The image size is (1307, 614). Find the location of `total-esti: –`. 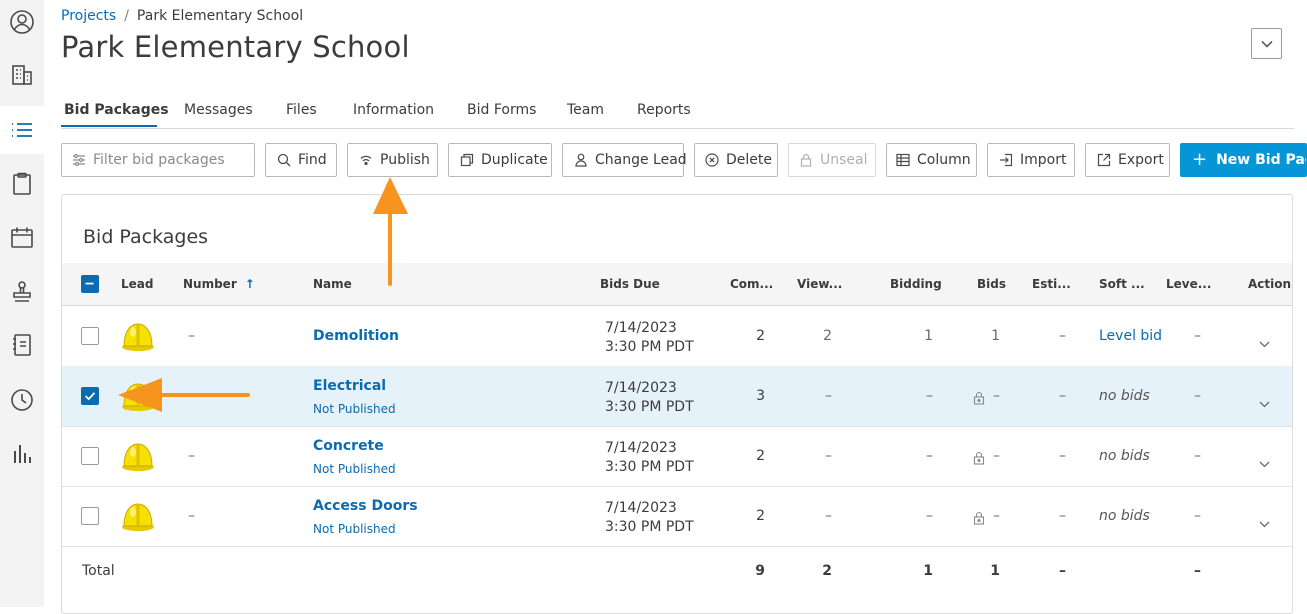

total-esti: – is located at coordinates (1062, 571).